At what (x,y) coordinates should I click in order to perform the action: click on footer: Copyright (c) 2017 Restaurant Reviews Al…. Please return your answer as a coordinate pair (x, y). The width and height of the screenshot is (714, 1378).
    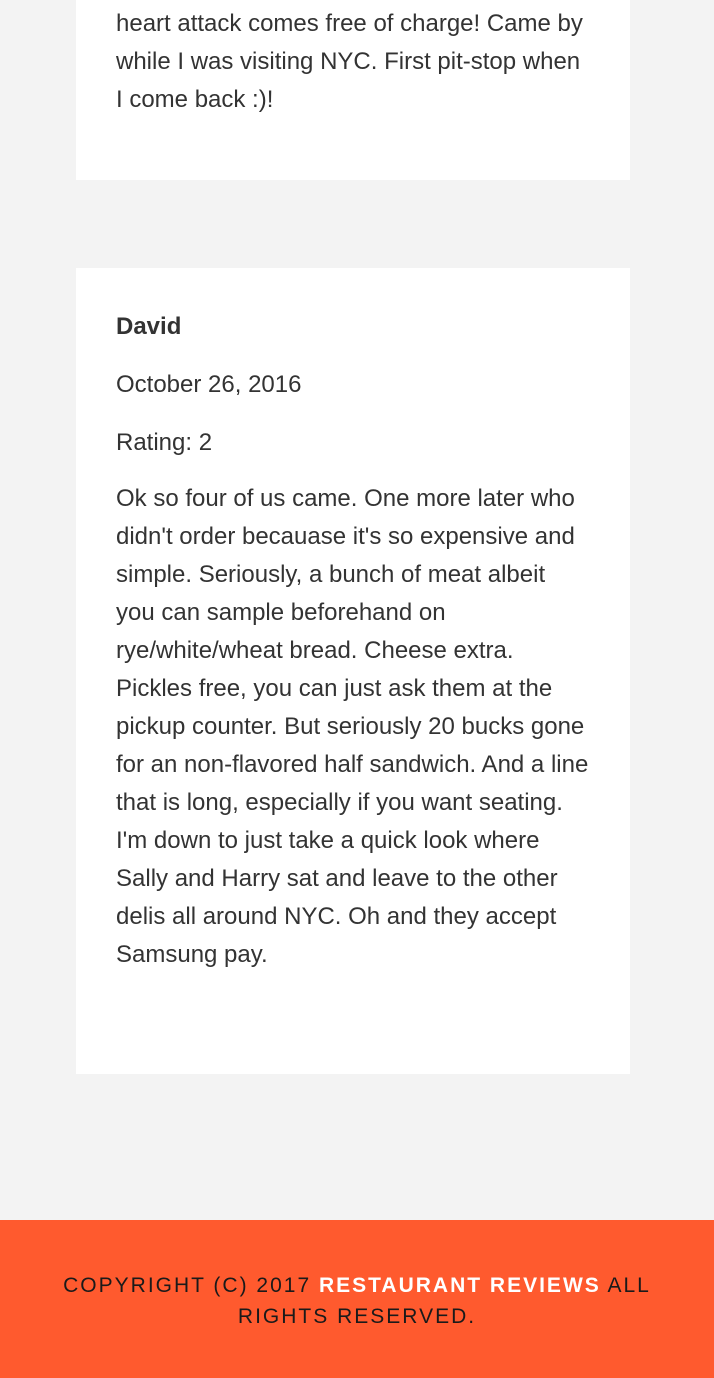
    Looking at the image, I should click on (357, 1299).